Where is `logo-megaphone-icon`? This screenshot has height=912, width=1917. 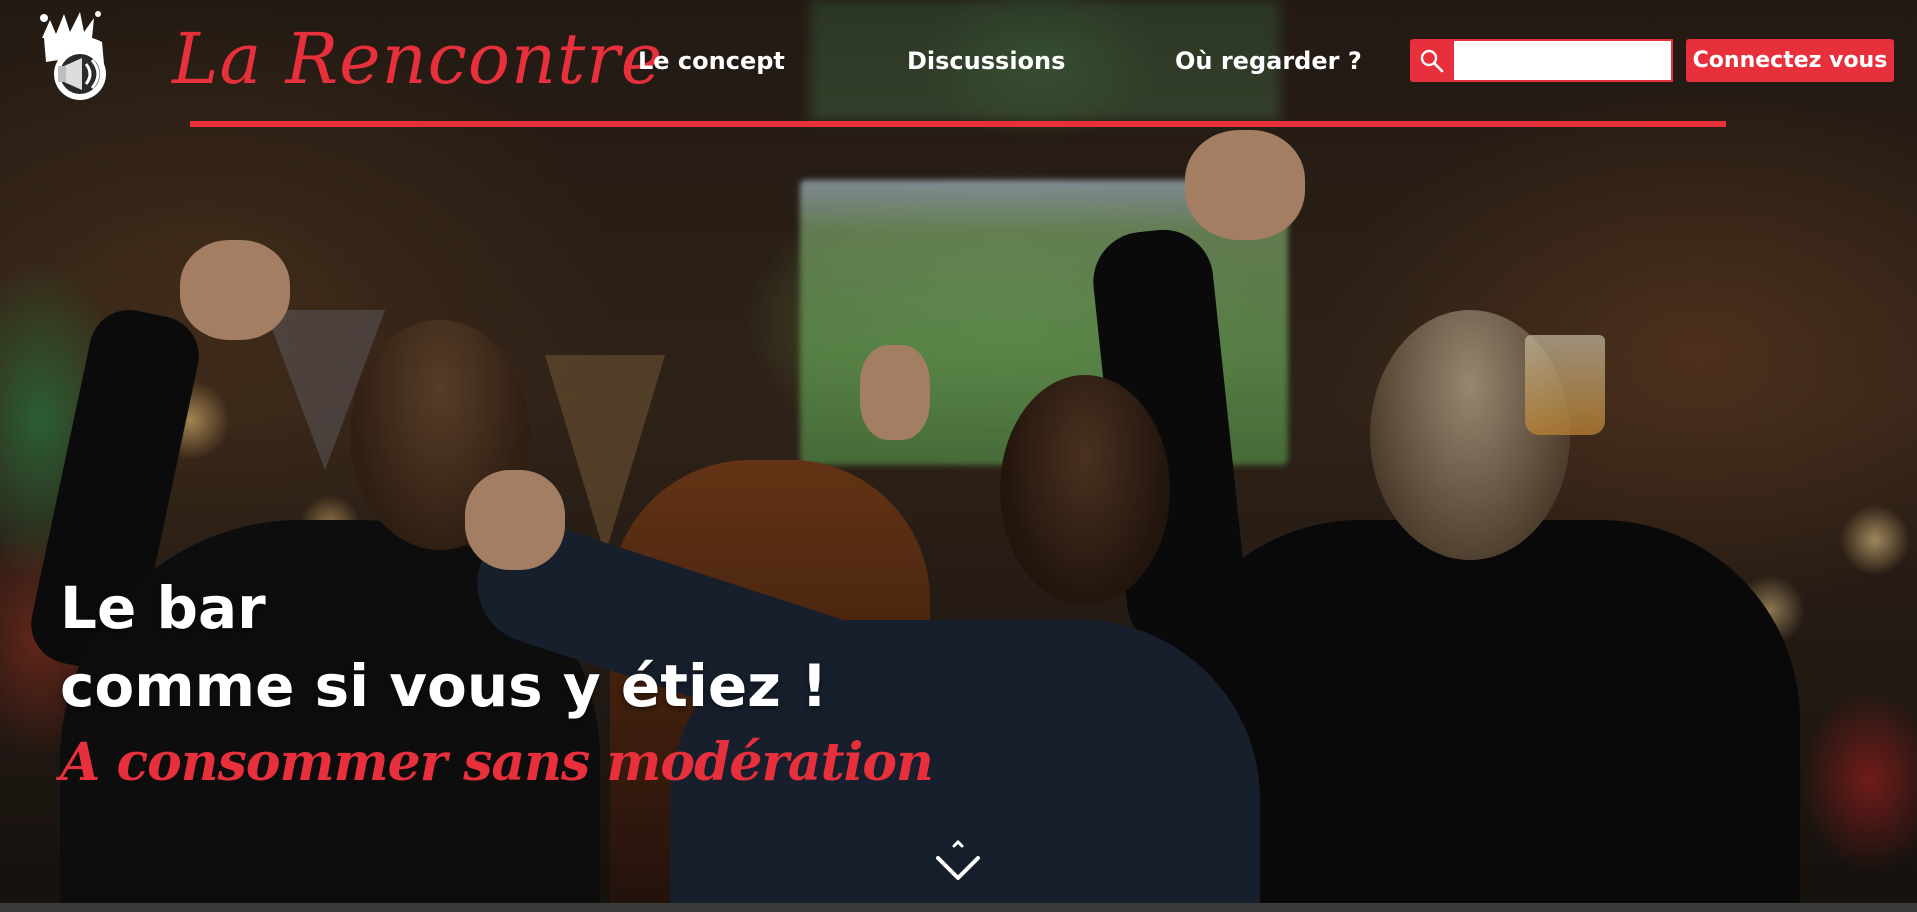
logo-megaphone-icon is located at coordinates (78, 56).